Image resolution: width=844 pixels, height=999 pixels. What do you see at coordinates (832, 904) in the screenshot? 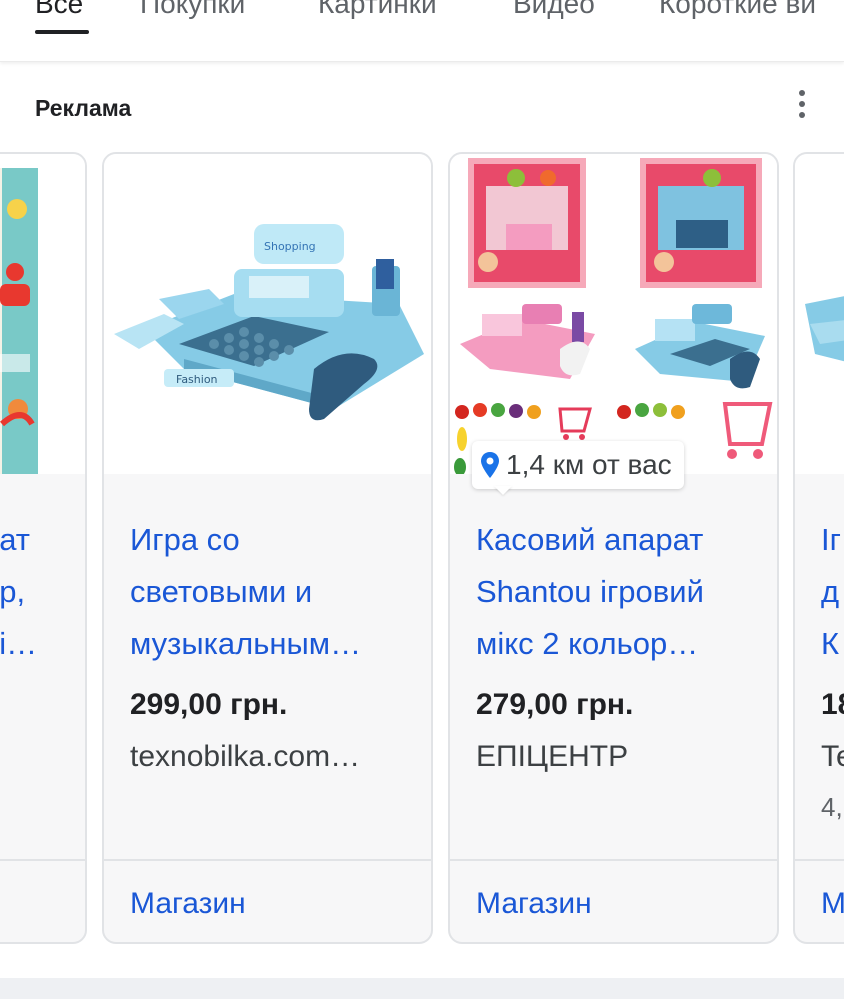
I see `shop-button: М` at bounding box center [832, 904].